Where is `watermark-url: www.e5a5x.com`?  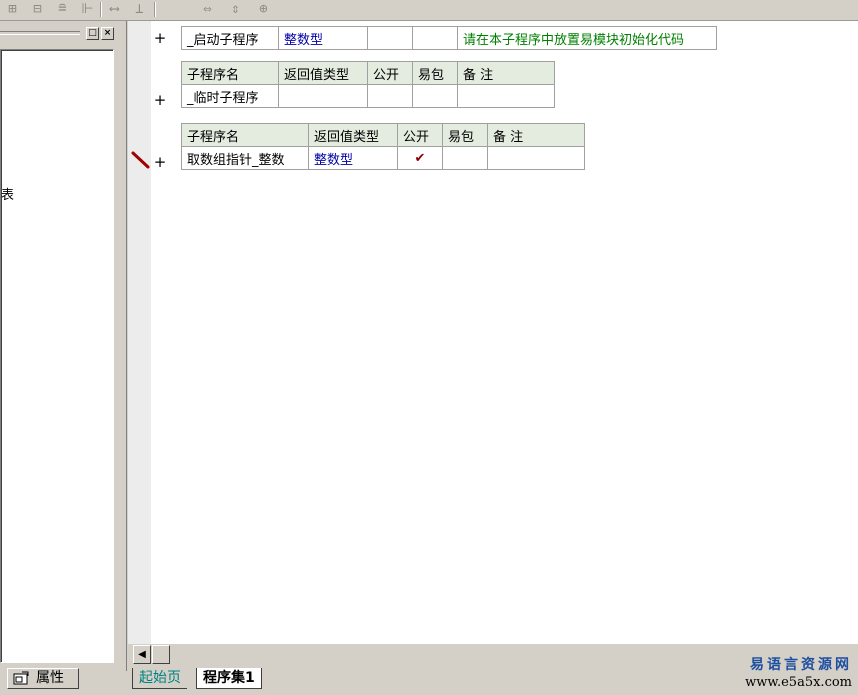
watermark-url: www.e5a5x.com is located at coordinates (798, 682).